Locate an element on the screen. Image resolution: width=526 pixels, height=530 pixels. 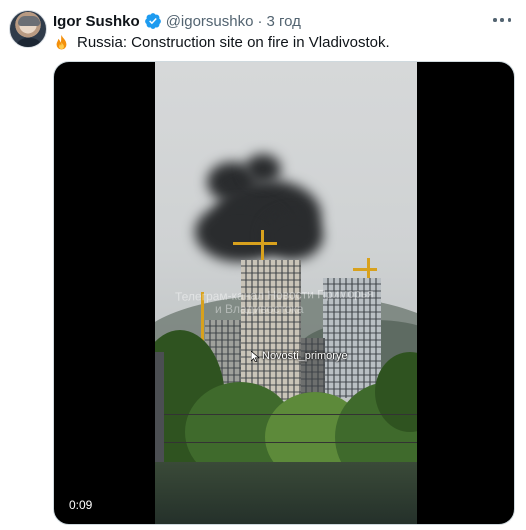
author-display-name: Igor Sushko is located at coordinates (96, 21).